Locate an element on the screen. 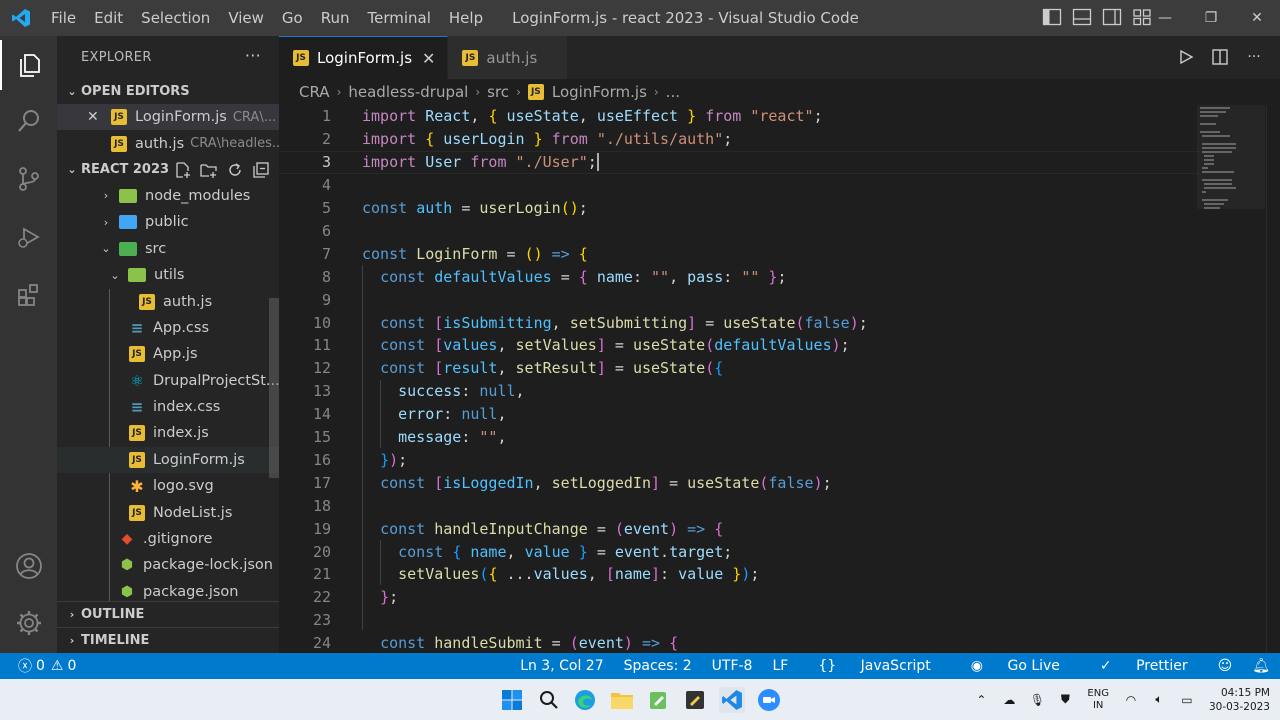 Image resolution: width=1280 pixels, height=720 pixels. wifi-icon: ◠ is located at coordinates (1131, 700).